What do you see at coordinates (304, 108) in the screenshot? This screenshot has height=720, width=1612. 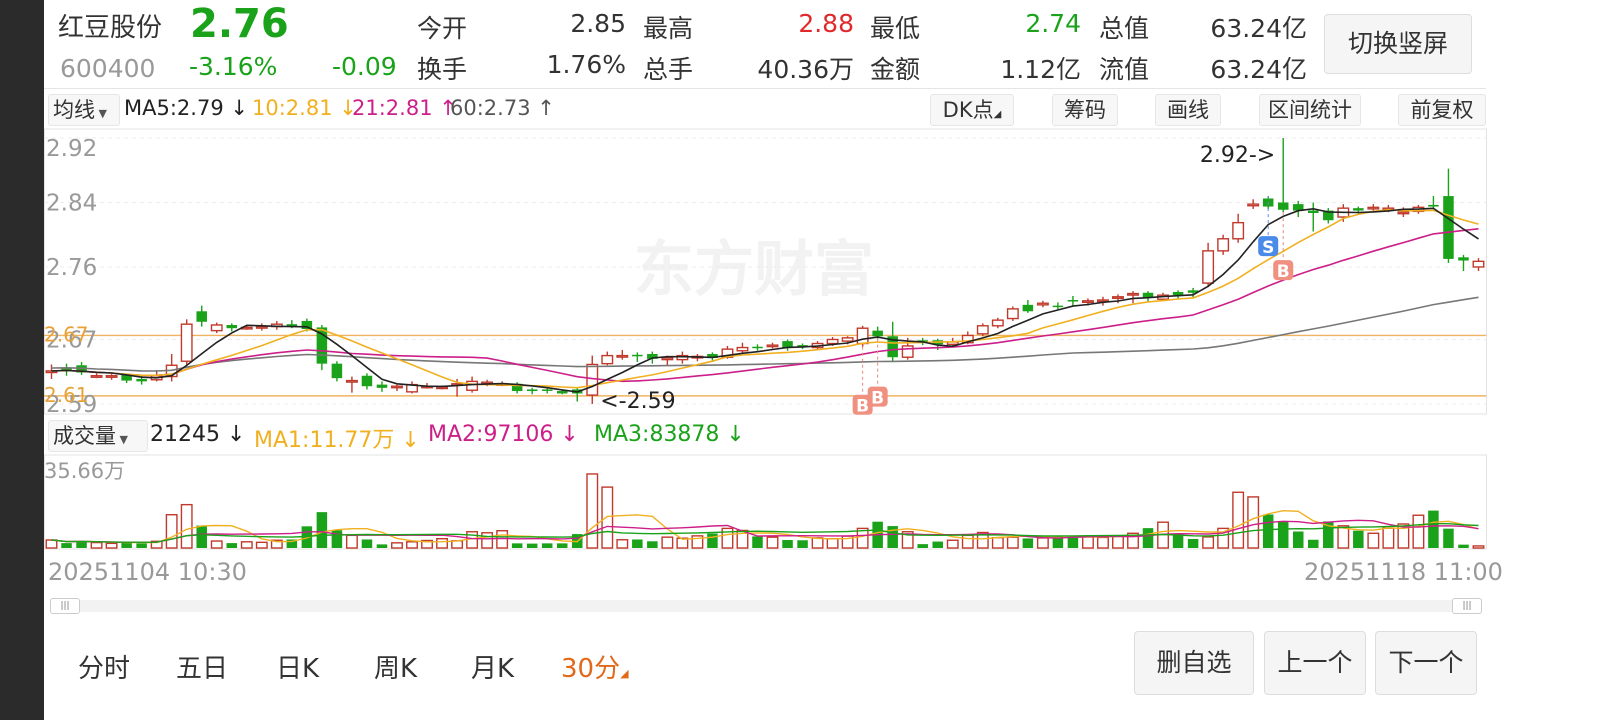 I see `ma10-indicator: 10:2.81 ↓` at bounding box center [304, 108].